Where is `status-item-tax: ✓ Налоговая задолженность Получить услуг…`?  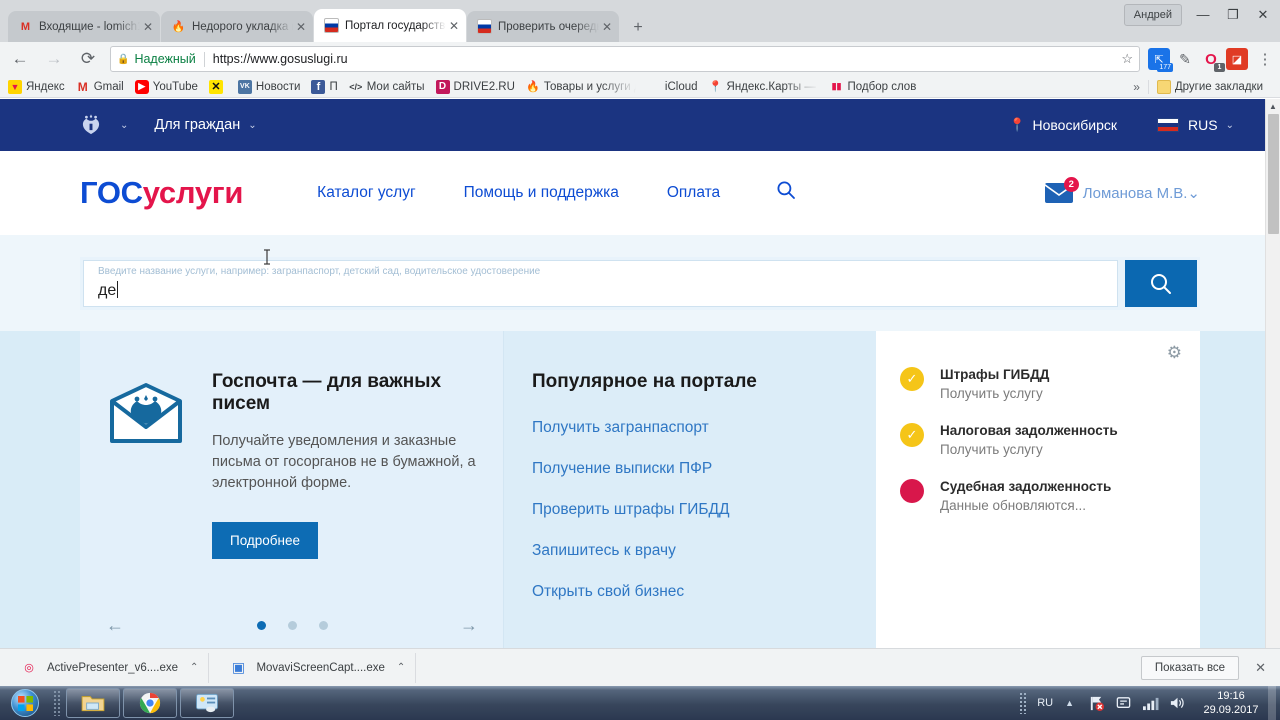
status-item-tax: ✓ Налоговая задолженность Получить услуг… is located at coordinates (1038, 440).